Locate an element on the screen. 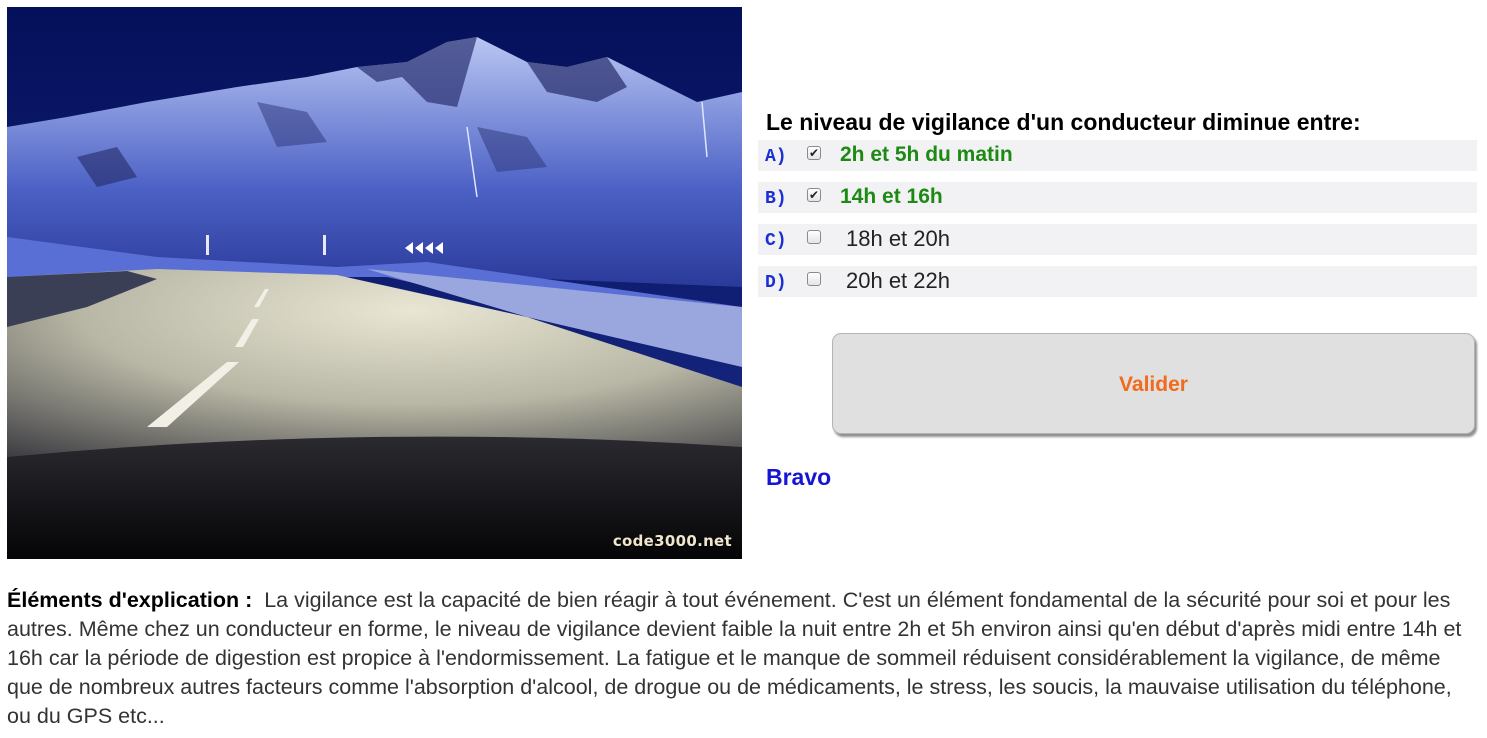 This screenshot has width=1487, height=738. feedback-message: Bravo is located at coordinates (799, 477).